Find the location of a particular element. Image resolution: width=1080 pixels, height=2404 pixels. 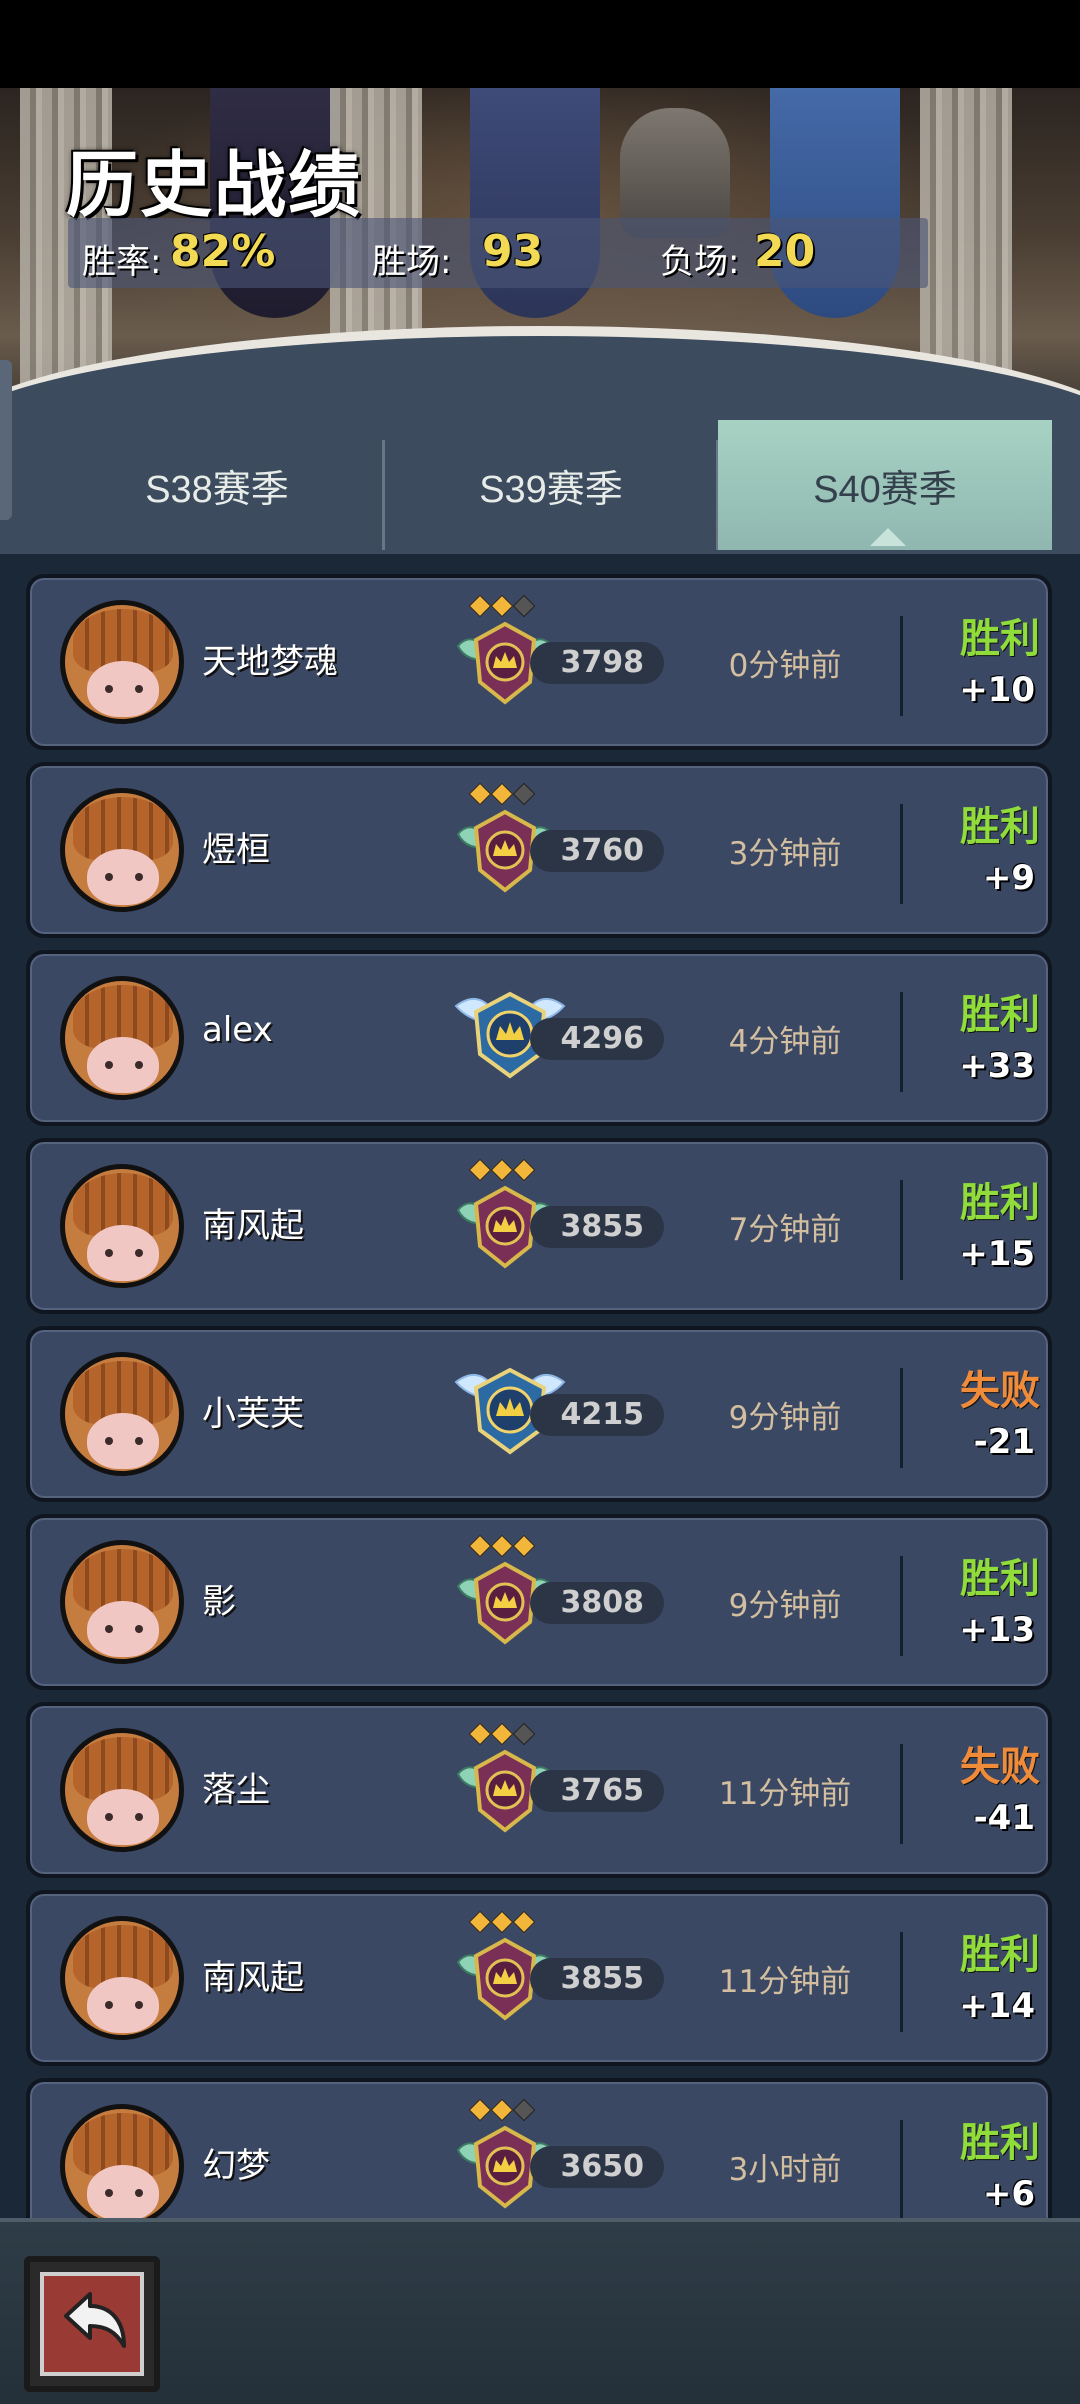

match-row: 小芙芙 4215 9分钟前 失败 -21 is located at coordinates (539, 1414).